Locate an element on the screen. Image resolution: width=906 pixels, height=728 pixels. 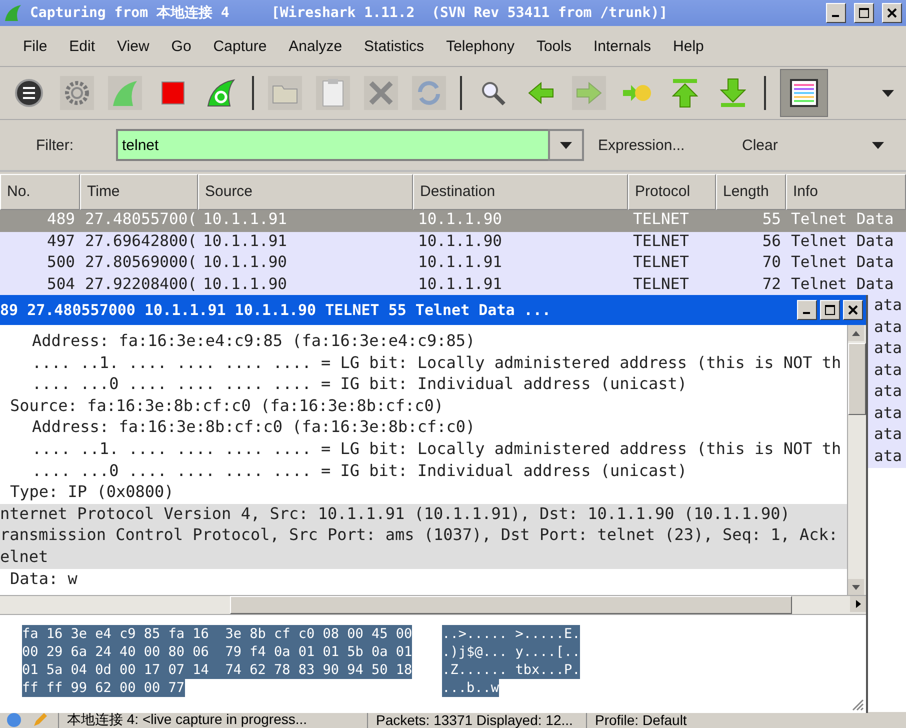
column-header: Destination is located at coordinates (520, 192).